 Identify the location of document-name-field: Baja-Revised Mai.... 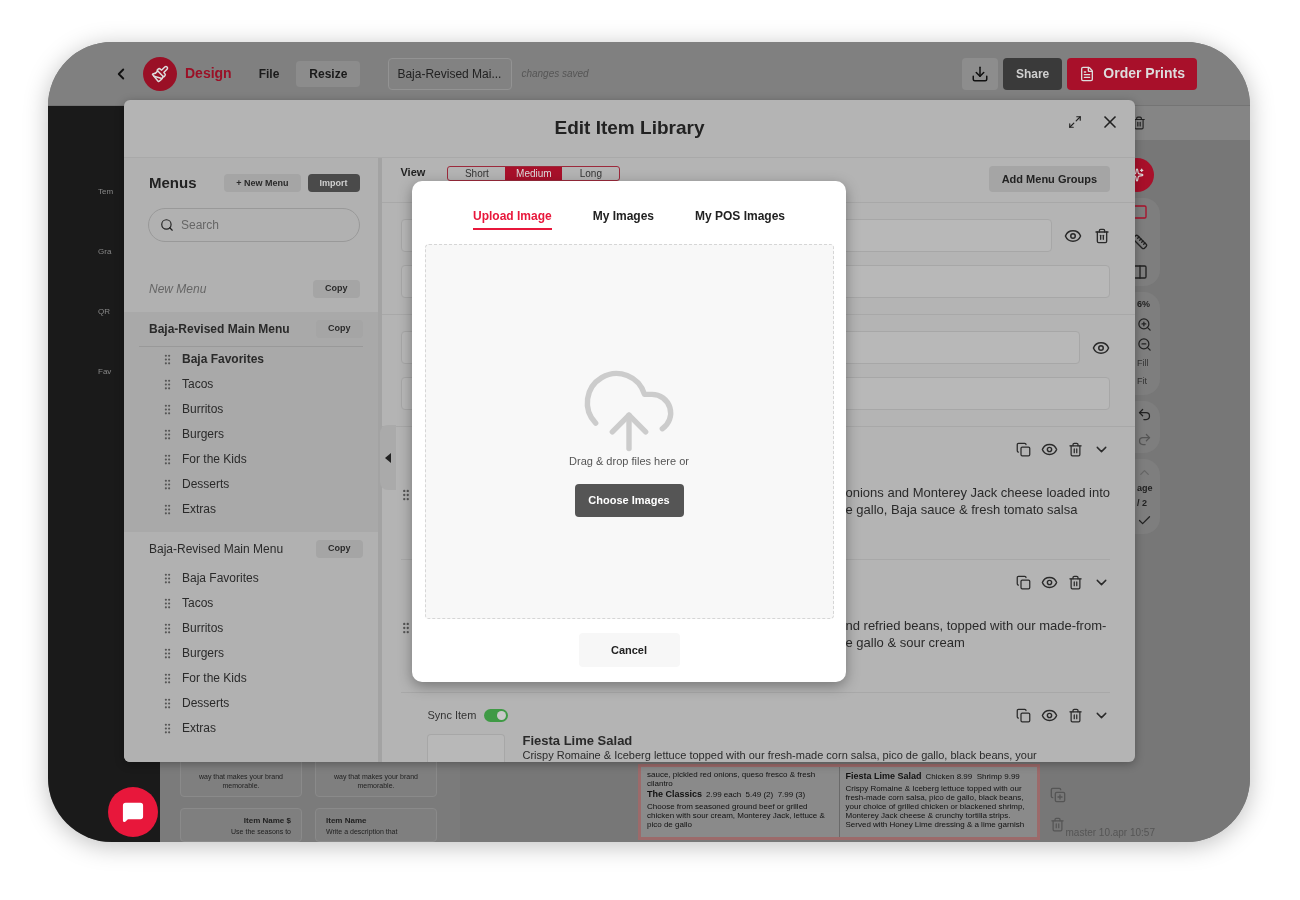
(450, 73).